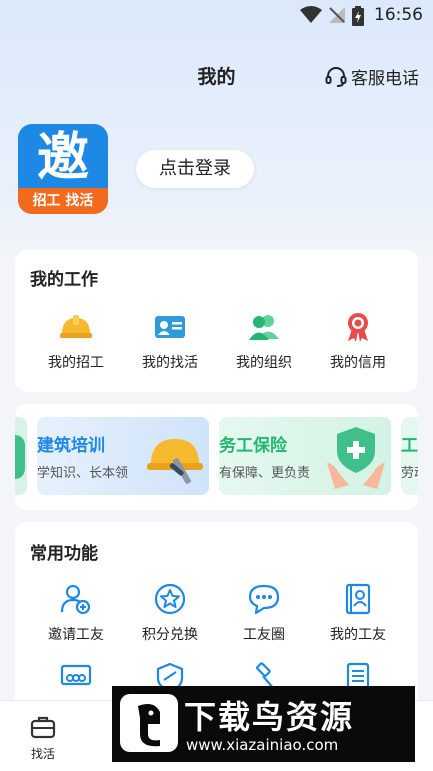  Describe the element at coordinates (76, 363) in the screenshot. I see `my-recruit-label: 我的招工` at that location.